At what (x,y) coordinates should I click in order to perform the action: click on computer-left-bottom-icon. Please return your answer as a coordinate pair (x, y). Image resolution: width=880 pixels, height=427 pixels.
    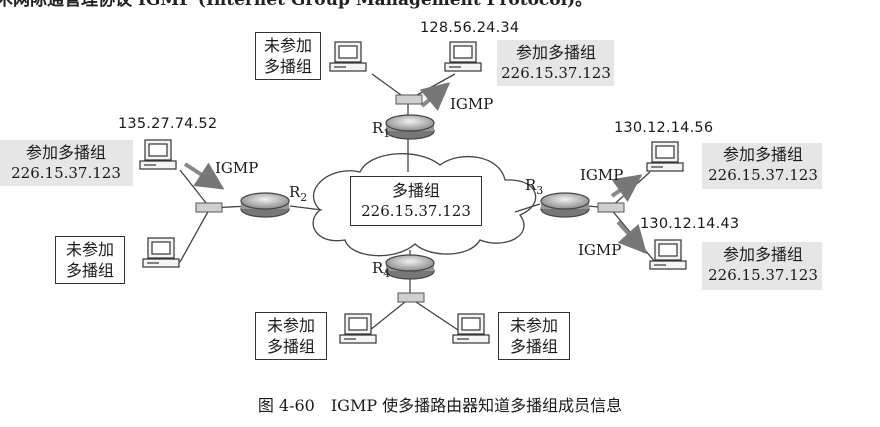
    Looking at the image, I should click on (161, 252).